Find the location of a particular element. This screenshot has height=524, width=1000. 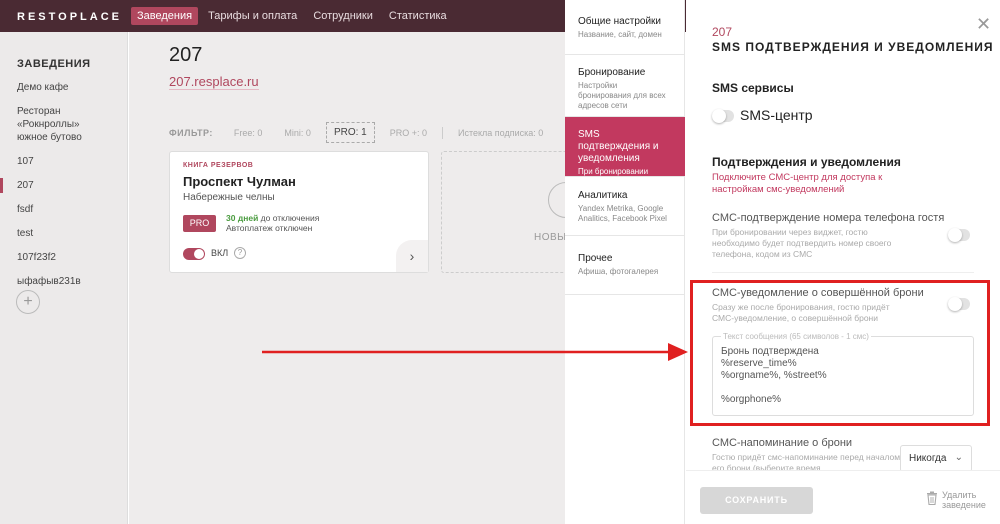

menu-item-title: Общие настройки is located at coordinates (619, 21).